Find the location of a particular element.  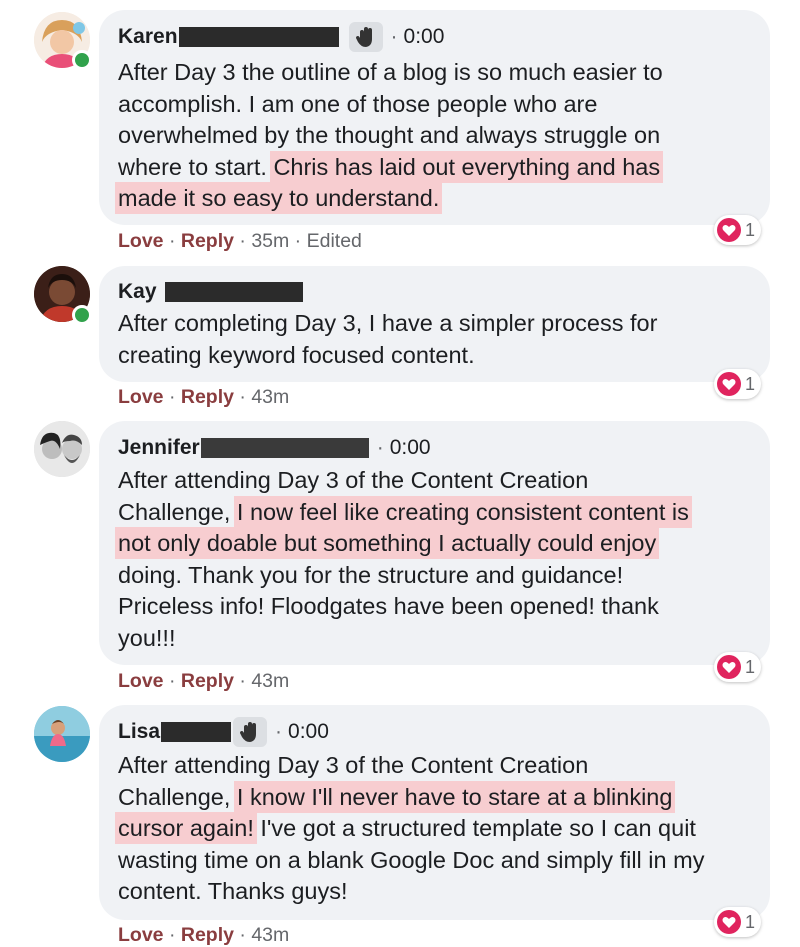

commenter-name: Lisa is located at coordinates (139, 732).